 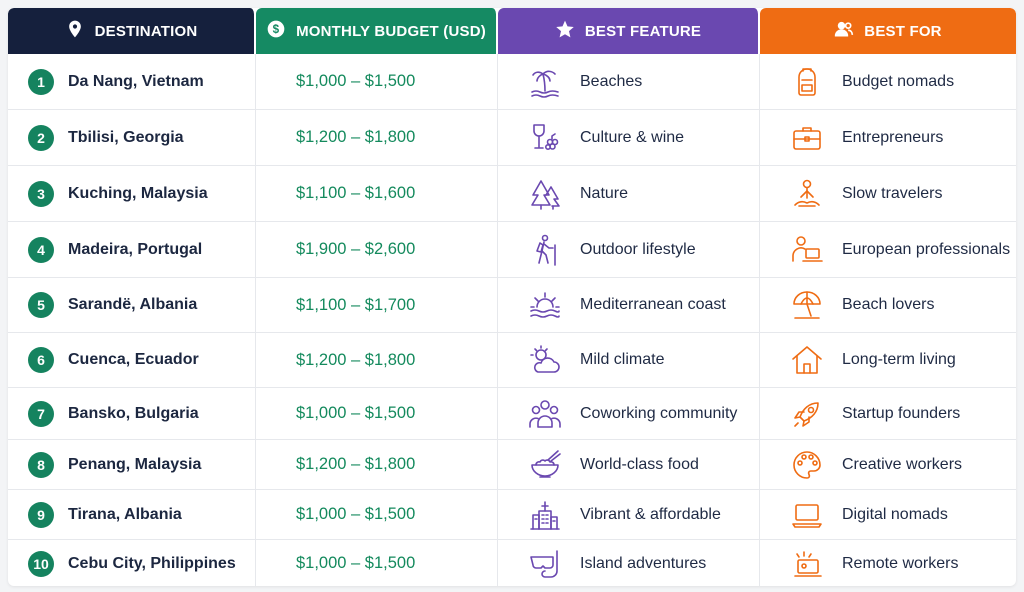 What do you see at coordinates (926, 249) in the screenshot?
I see `best-for-label: European professionals` at bounding box center [926, 249].